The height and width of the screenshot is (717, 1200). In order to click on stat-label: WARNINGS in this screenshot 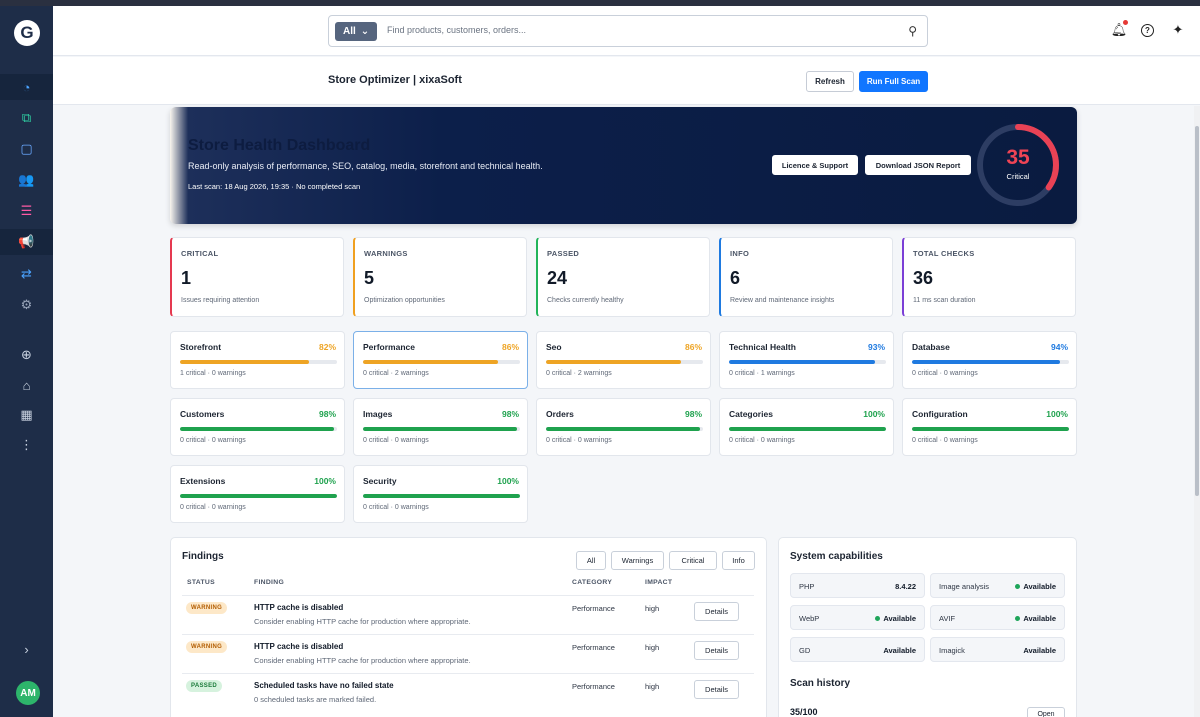, I will do `click(386, 253)`.